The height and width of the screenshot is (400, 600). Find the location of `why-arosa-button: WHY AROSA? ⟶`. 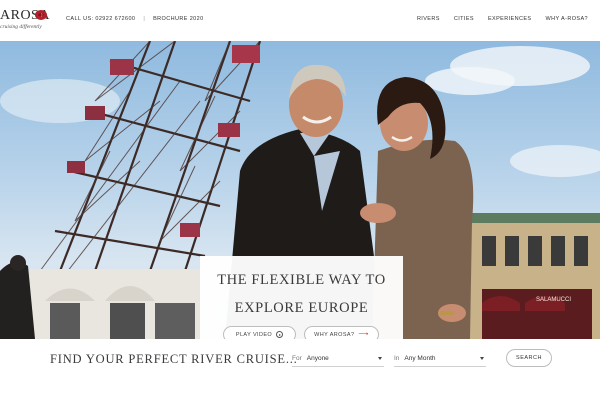

why-arosa-button: WHY AROSA? ⟶ is located at coordinates (341, 332).